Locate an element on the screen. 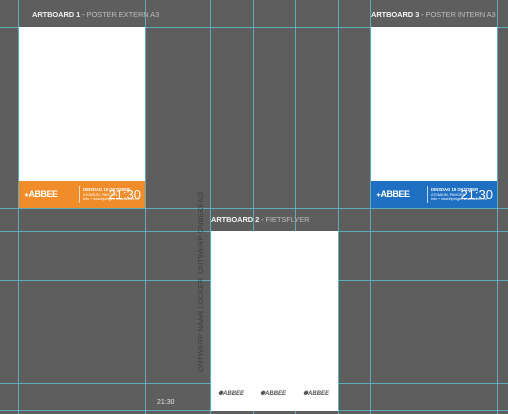  flyer-vertical-text-bottom: ONTWERP NAAR LOCKER is located at coordinates (200, 325).